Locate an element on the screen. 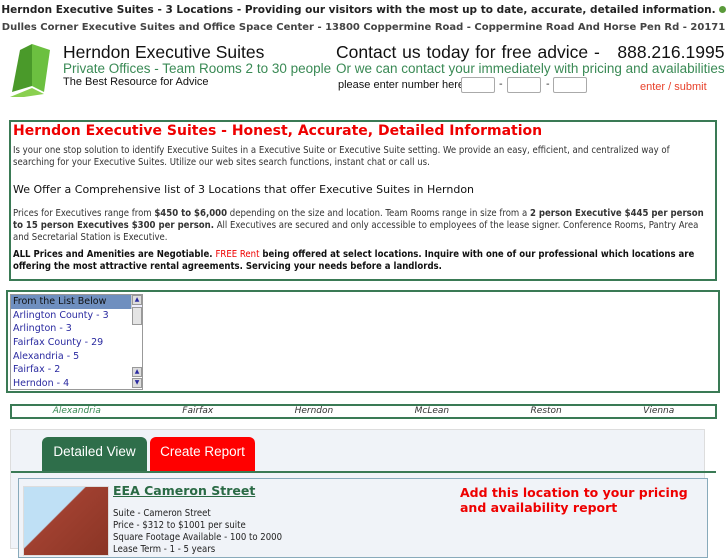 This screenshot has height=558, width=727. scroll-thumb is located at coordinates (137, 316).